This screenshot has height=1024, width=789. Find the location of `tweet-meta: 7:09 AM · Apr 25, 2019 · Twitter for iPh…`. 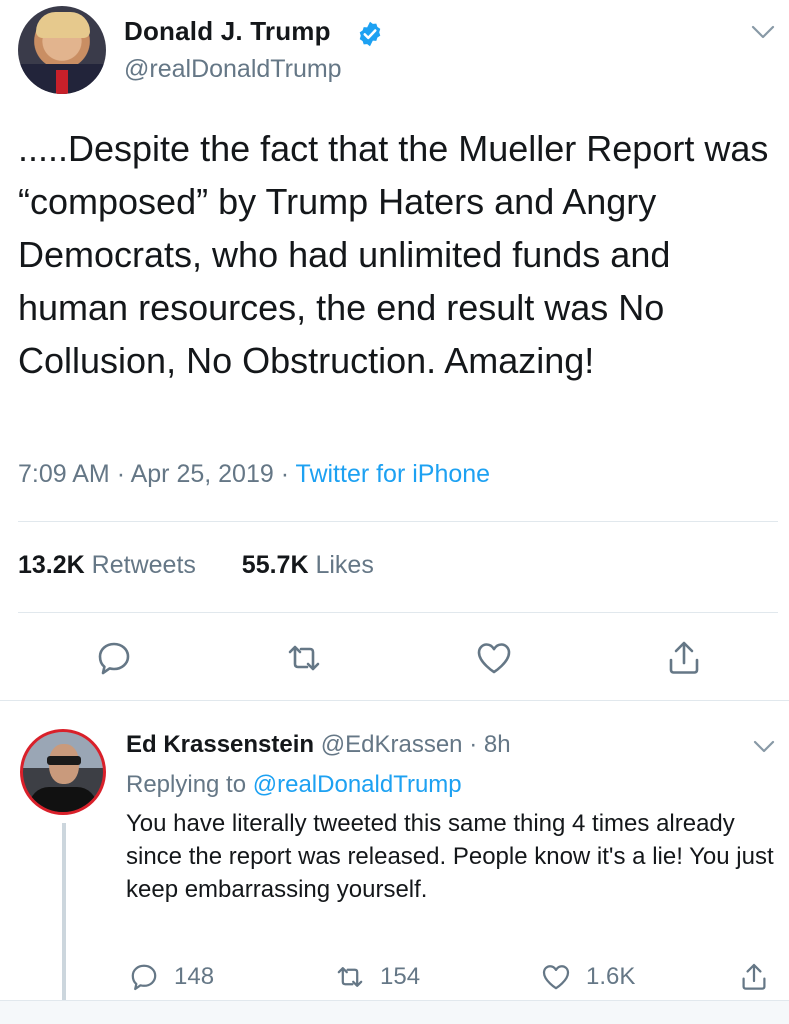

tweet-meta: 7:09 AM · Apr 25, 2019 · Twitter for iPh… is located at coordinates (254, 474).